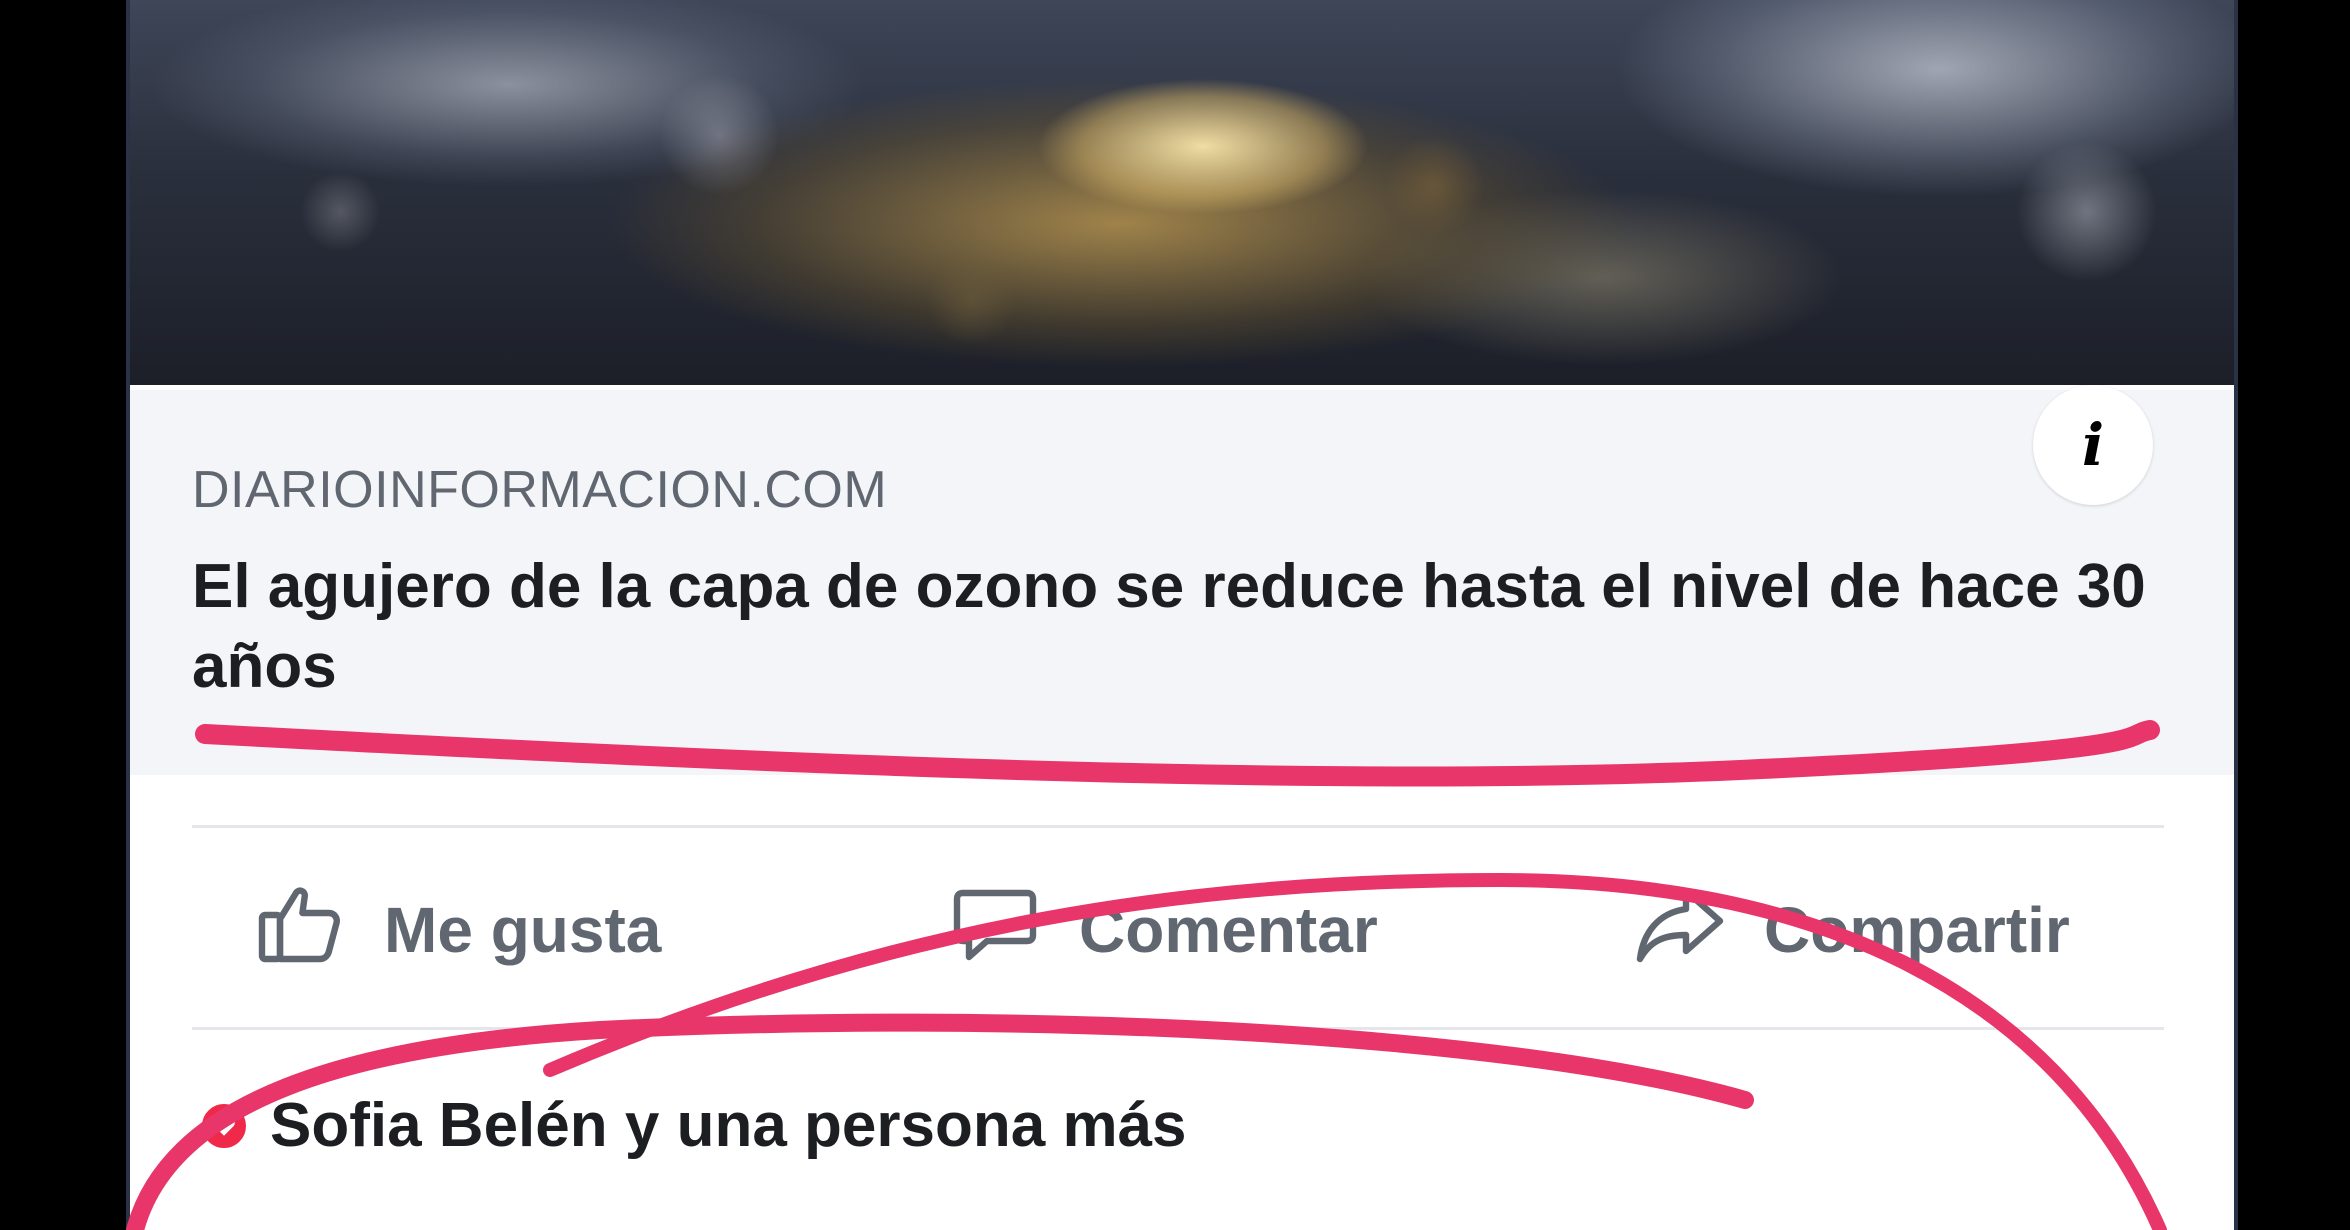 This screenshot has height=1230, width=2350. What do you see at coordinates (300, 930) in the screenshot?
I see `thumbs-up-icon` at bounding box center [300, 930].